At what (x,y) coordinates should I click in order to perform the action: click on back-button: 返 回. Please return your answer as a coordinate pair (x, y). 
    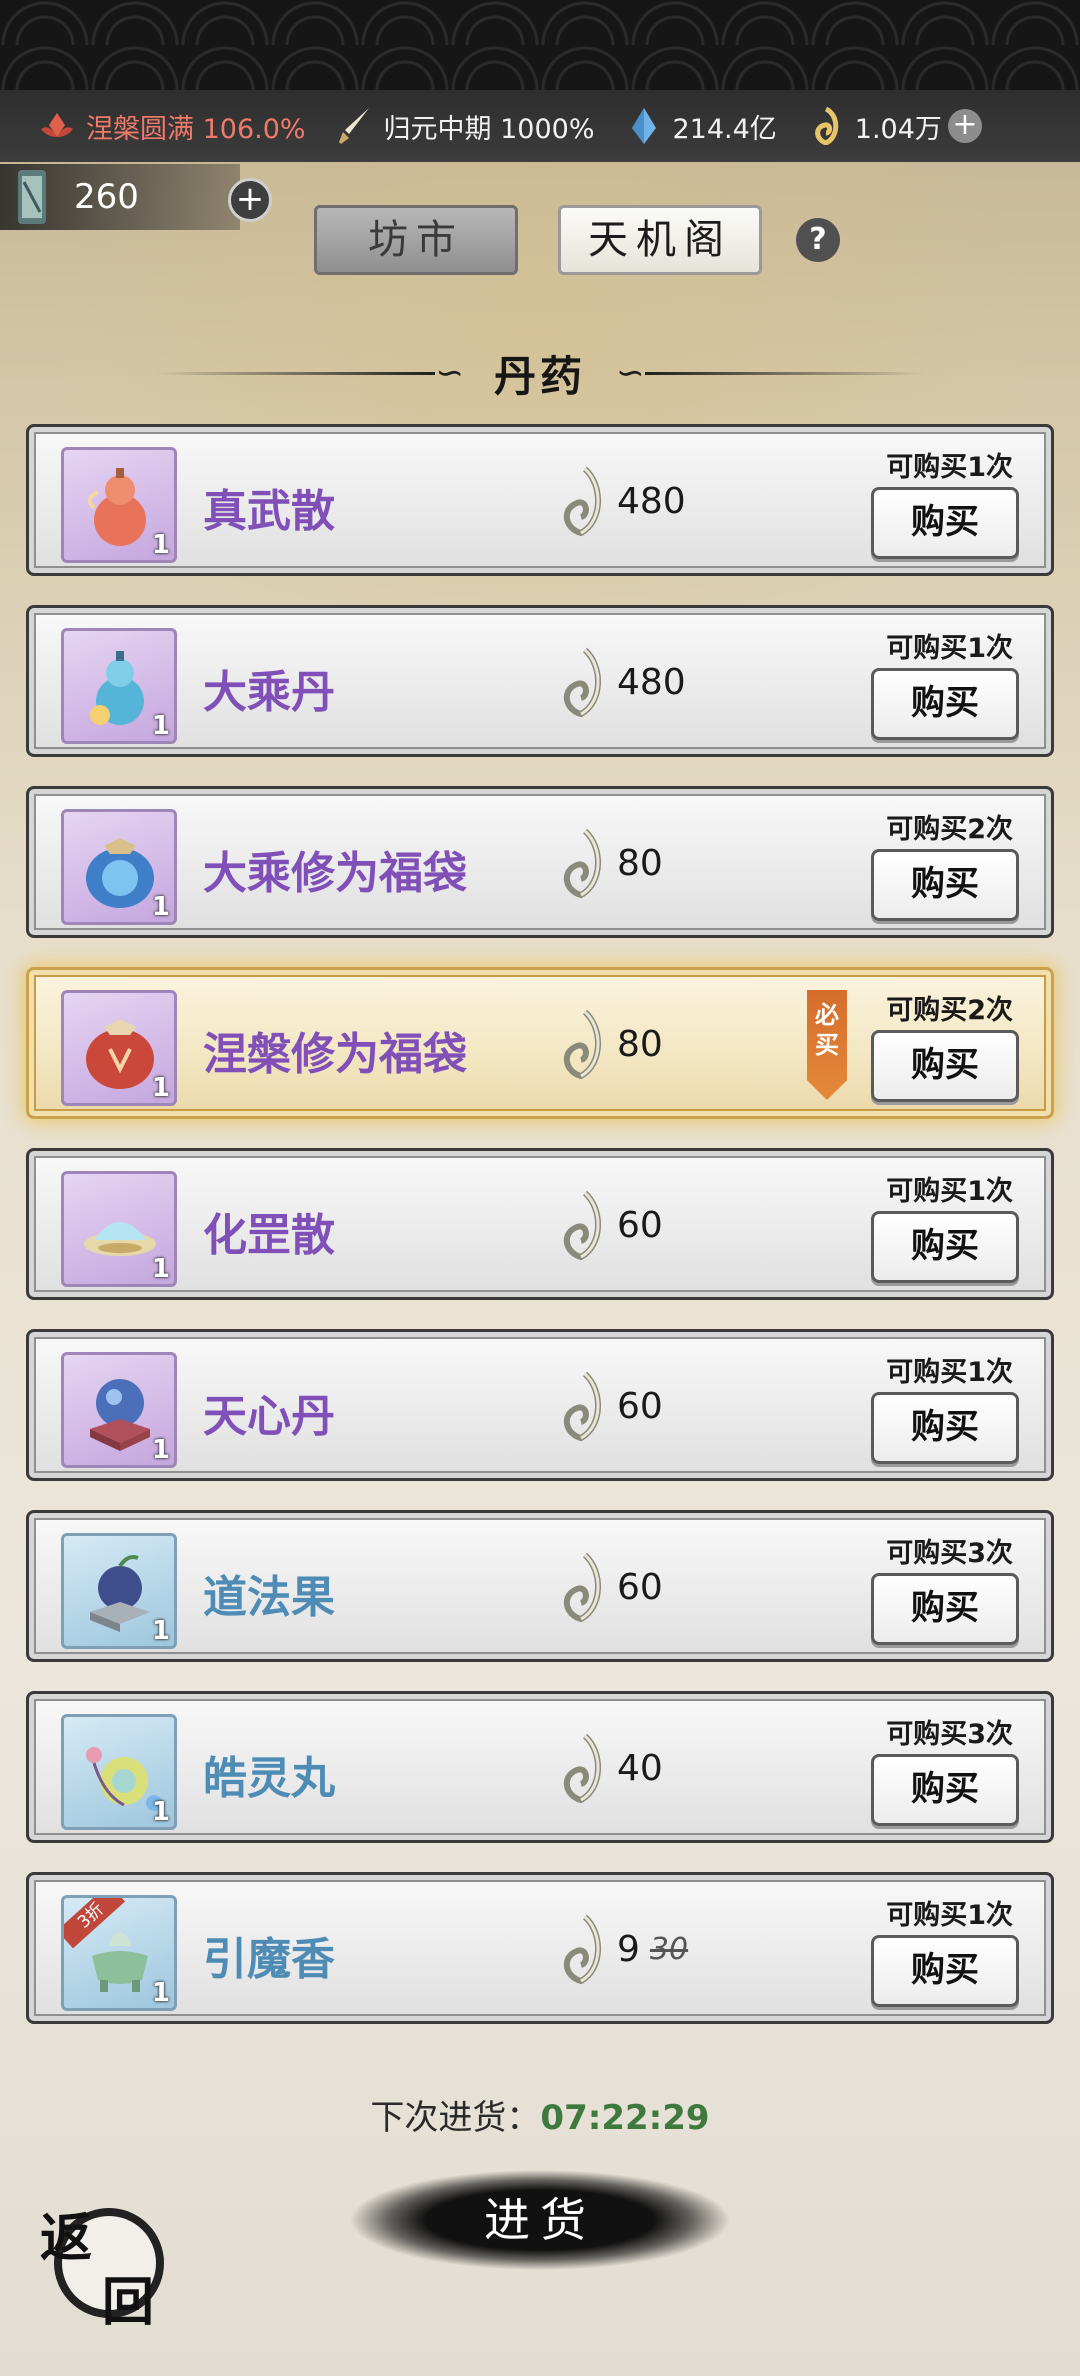
    Looking at the image, I should click on (105, 2264).